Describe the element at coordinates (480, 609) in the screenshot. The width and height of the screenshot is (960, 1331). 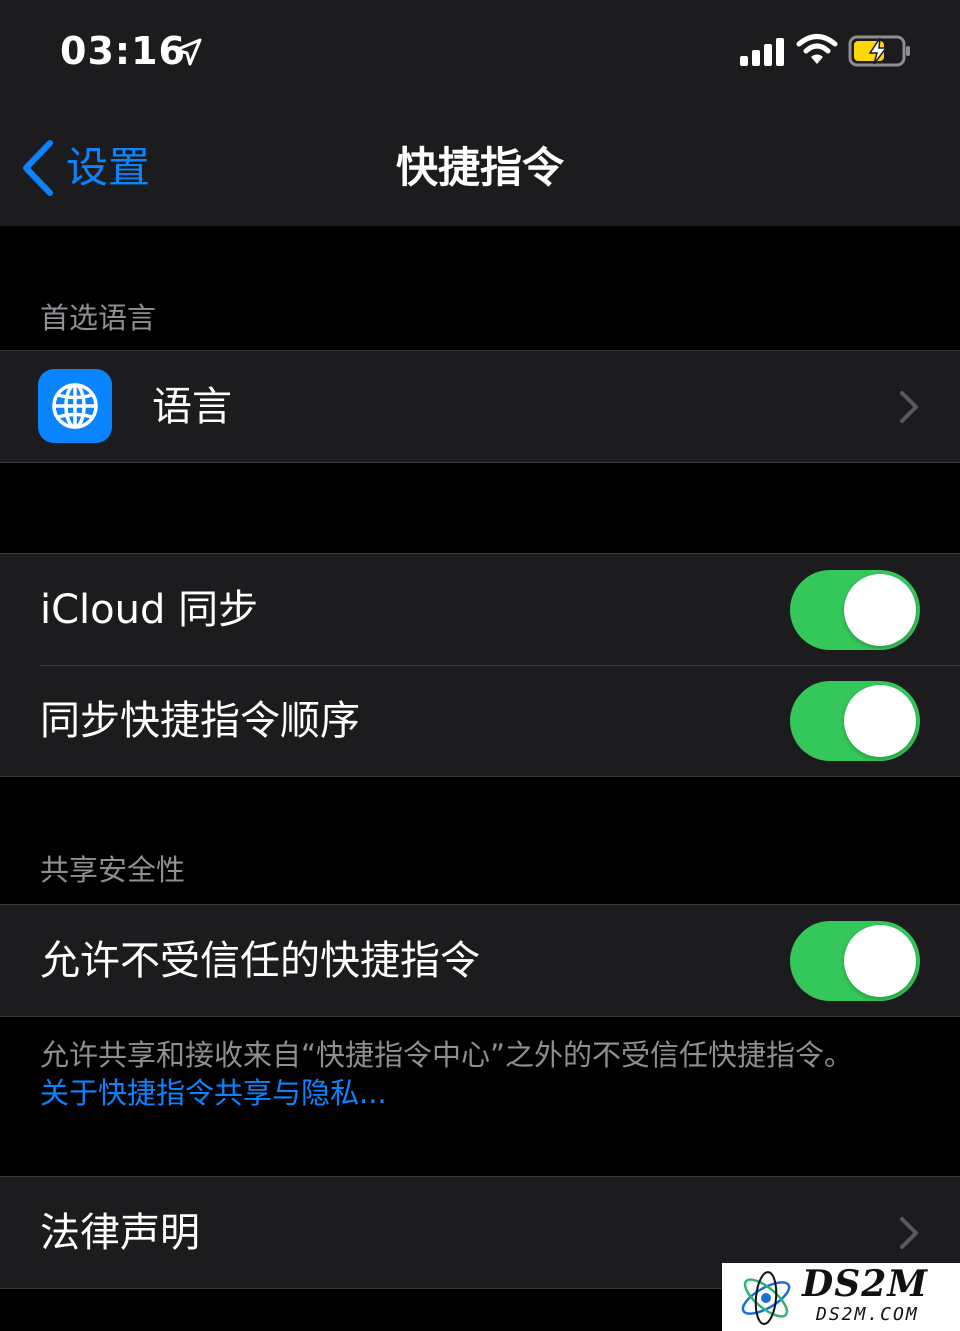
I see `row-icloud-sync: iCloud 同步` at that location.